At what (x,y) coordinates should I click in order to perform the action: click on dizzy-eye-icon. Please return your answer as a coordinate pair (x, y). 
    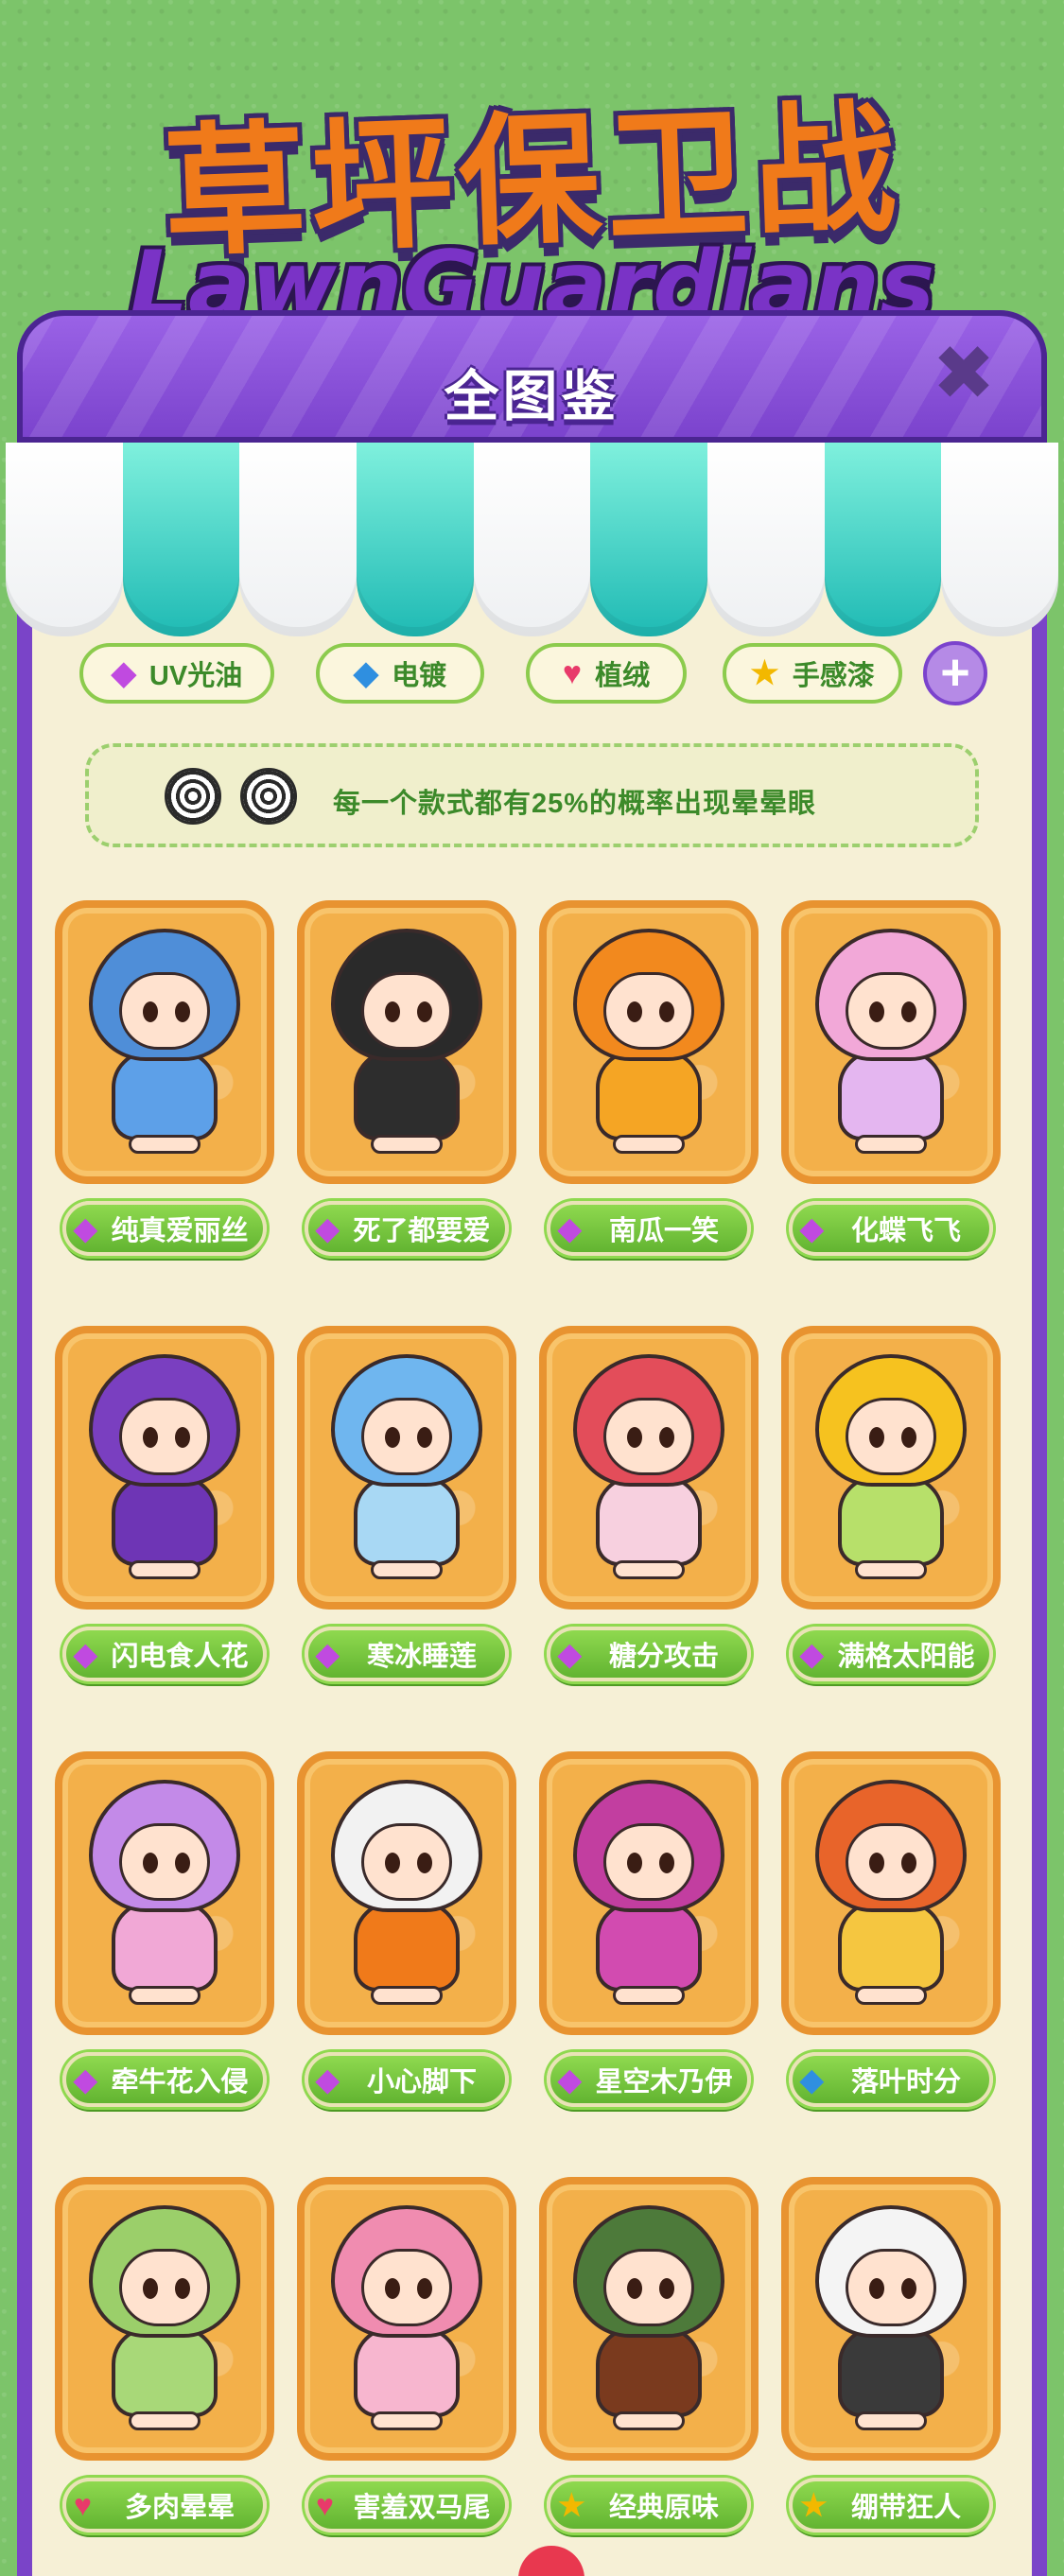
    Looking at the image, I should click on (193, 796).